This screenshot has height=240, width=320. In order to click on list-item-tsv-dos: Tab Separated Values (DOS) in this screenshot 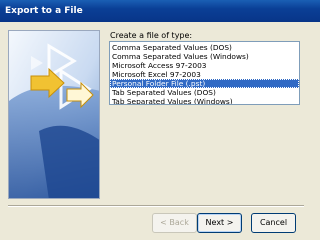, I will do `click(204, 92)`.